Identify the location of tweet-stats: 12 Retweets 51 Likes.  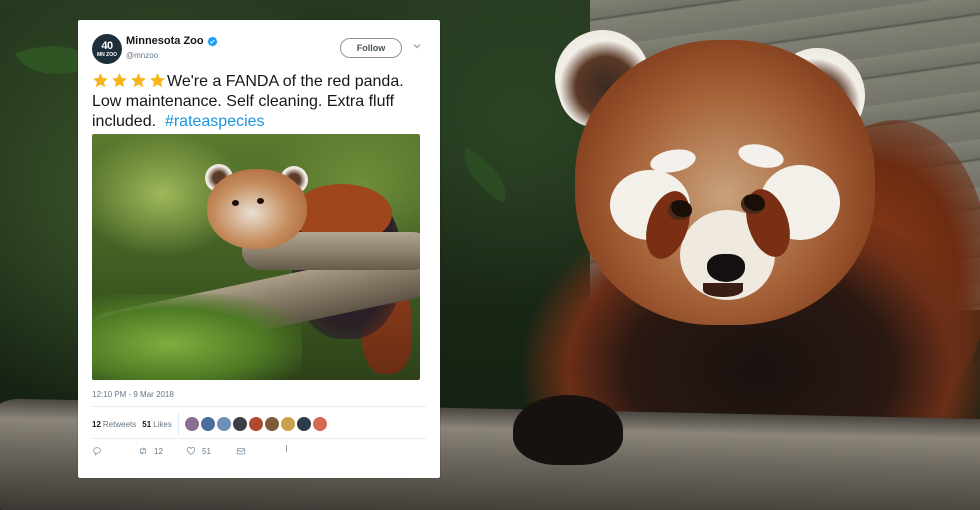
(209, 424).